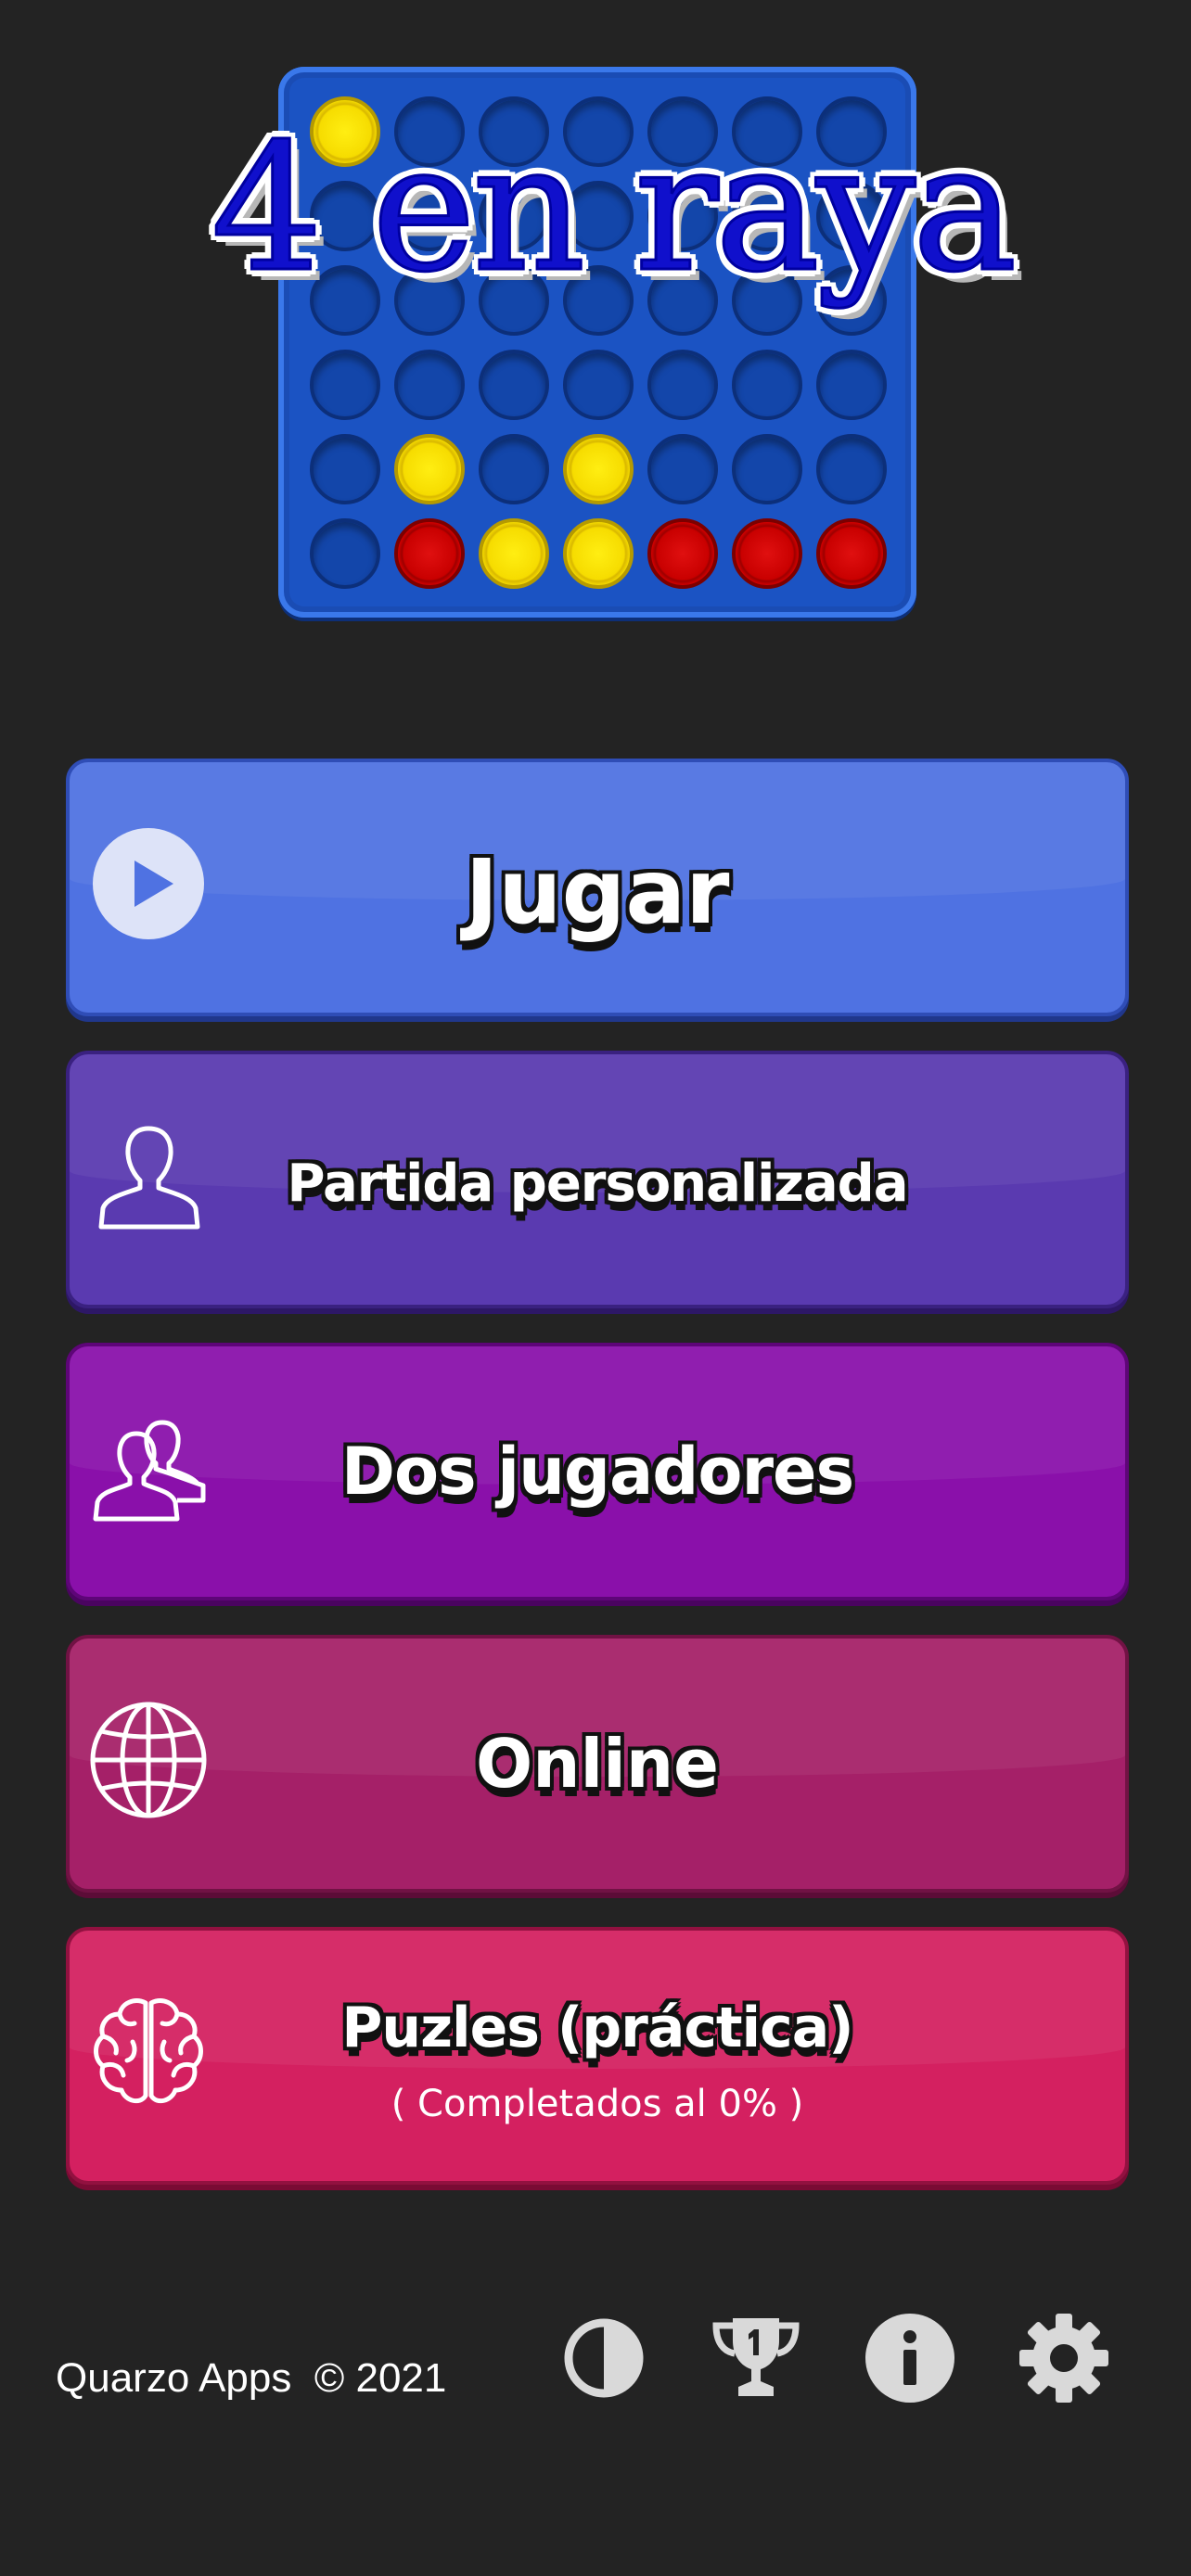 The width and height of the screenshot is (1191, 2576). Describe the element at coordinates (597, 2028) in the screenshot. I see `puzzles-label: Puzles (práctica)` at that location.